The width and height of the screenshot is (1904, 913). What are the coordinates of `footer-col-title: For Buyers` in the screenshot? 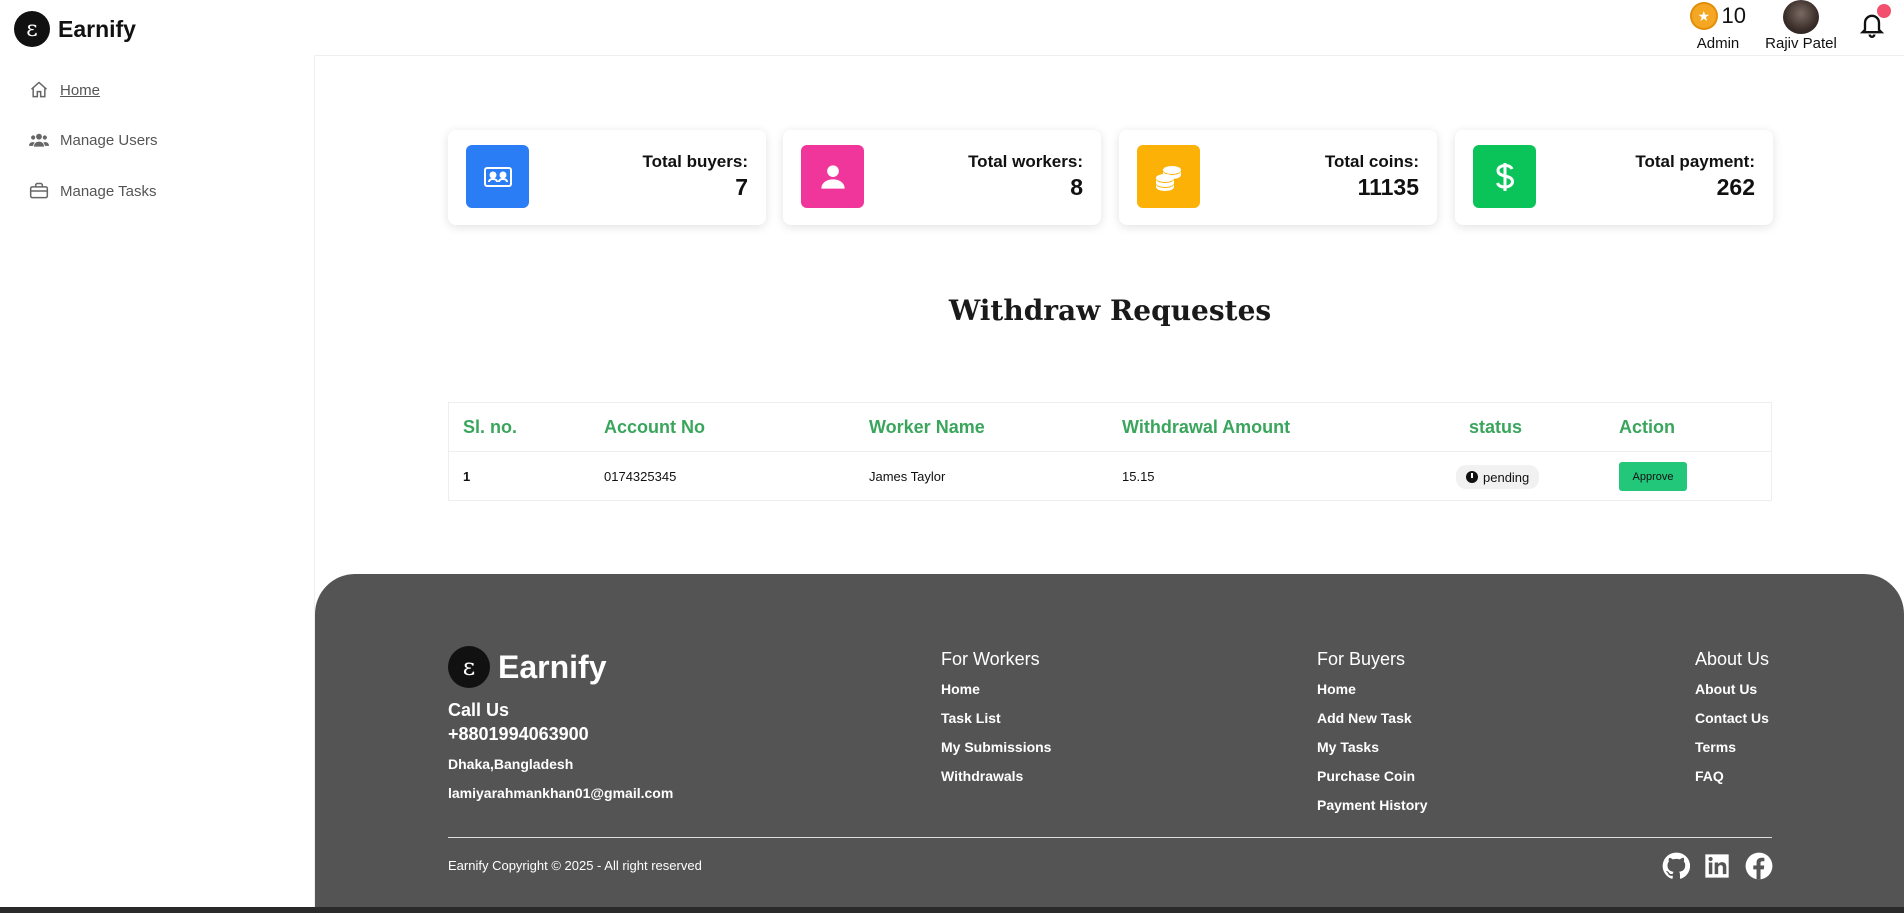 It's located at (1361, 659).